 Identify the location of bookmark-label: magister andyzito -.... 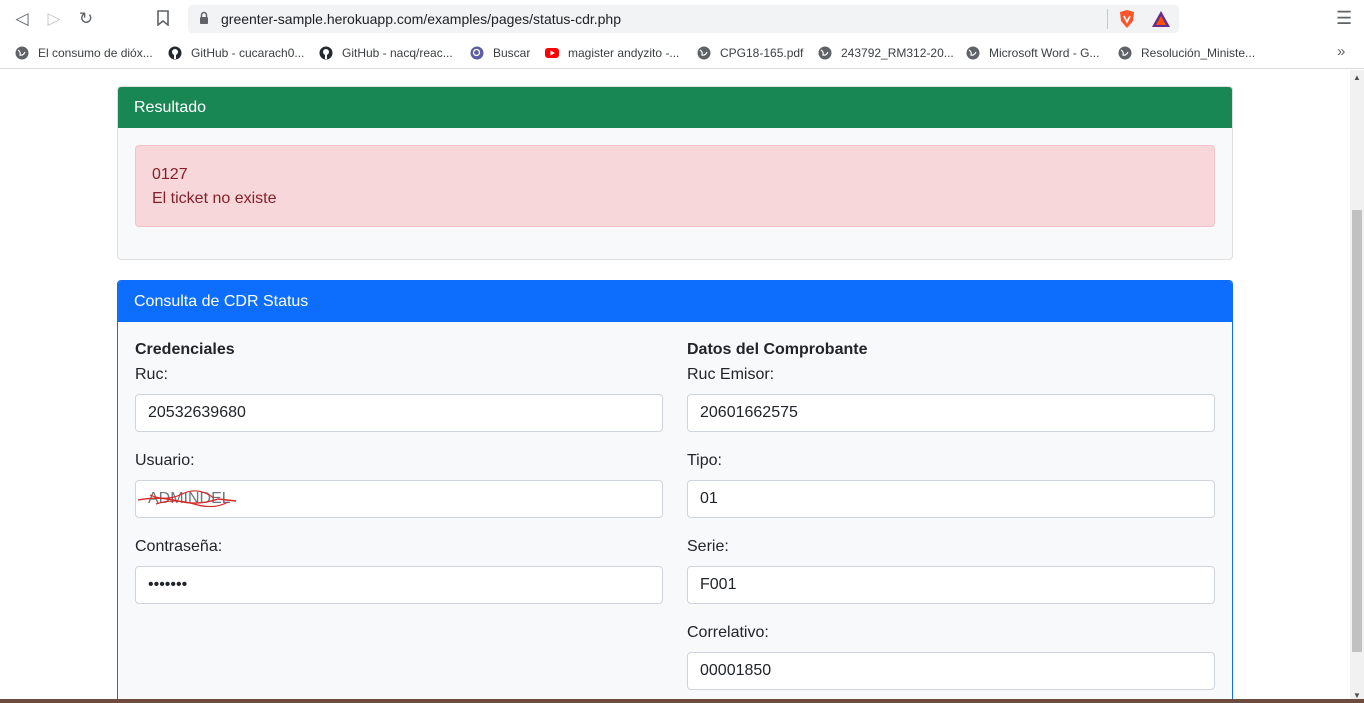
(624, 53).